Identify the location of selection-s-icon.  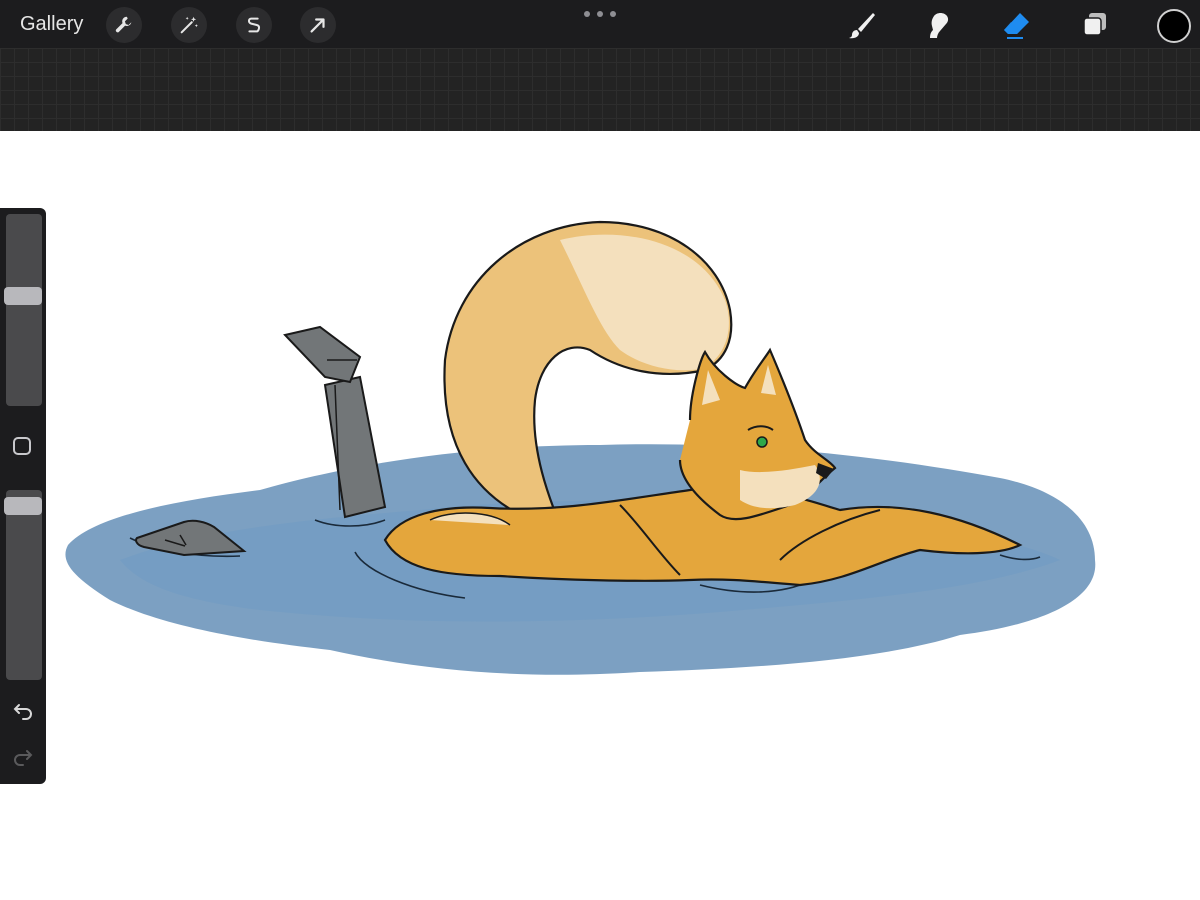
(254, 25).